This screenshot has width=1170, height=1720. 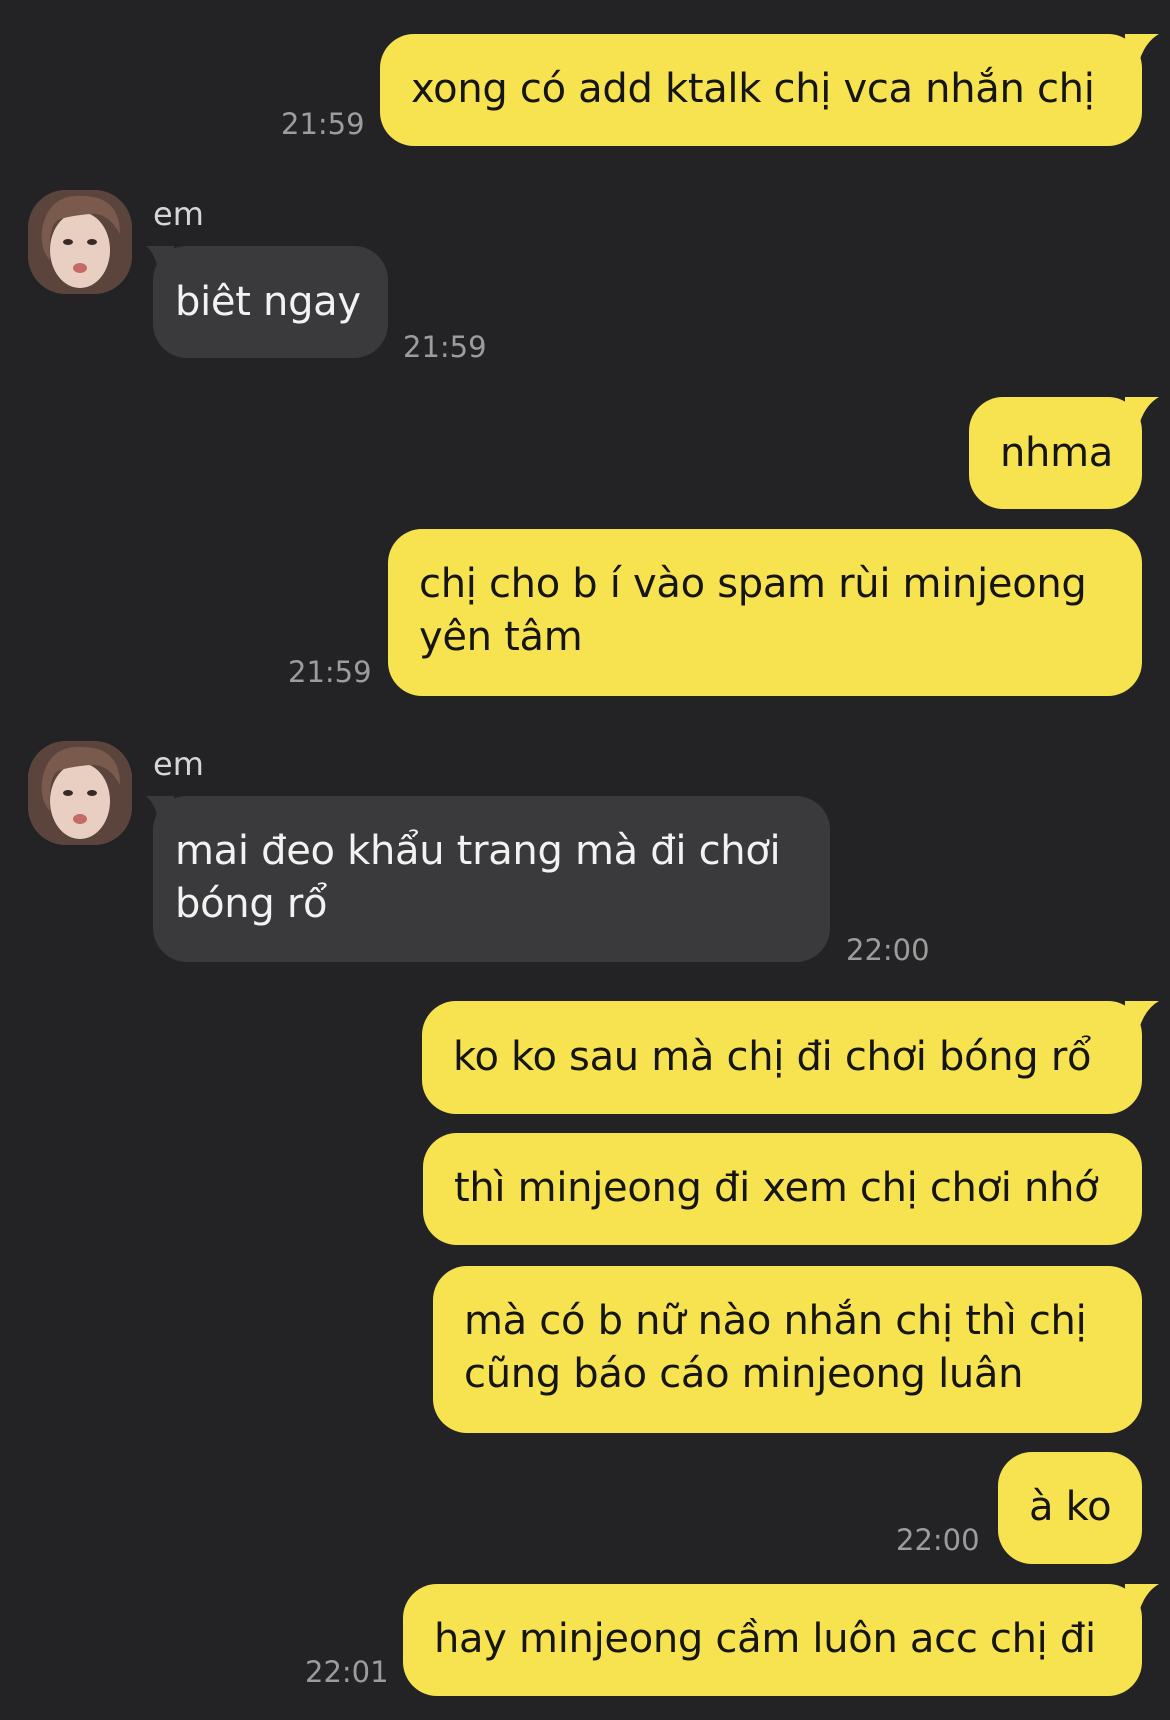 I want to click on message-text-line: xong có add ktalk chị vca nhắn chị, so click(x=753, y=89).